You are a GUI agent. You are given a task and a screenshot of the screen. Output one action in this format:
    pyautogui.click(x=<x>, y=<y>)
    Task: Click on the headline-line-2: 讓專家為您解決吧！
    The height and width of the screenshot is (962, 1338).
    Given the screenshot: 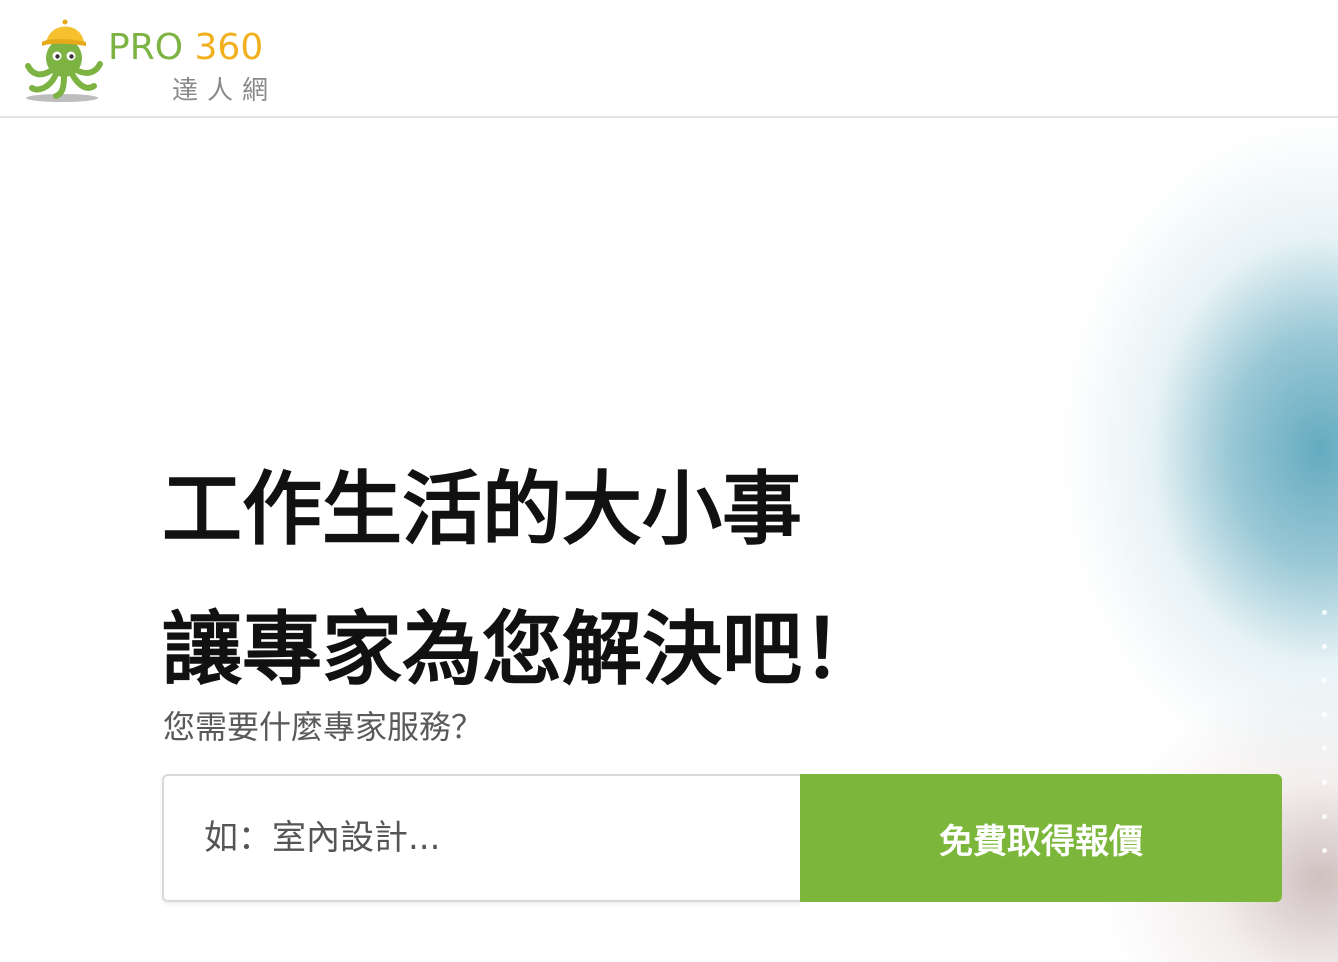 What is the action you would take?
    pyautogui.click(x=522, y=649)
    